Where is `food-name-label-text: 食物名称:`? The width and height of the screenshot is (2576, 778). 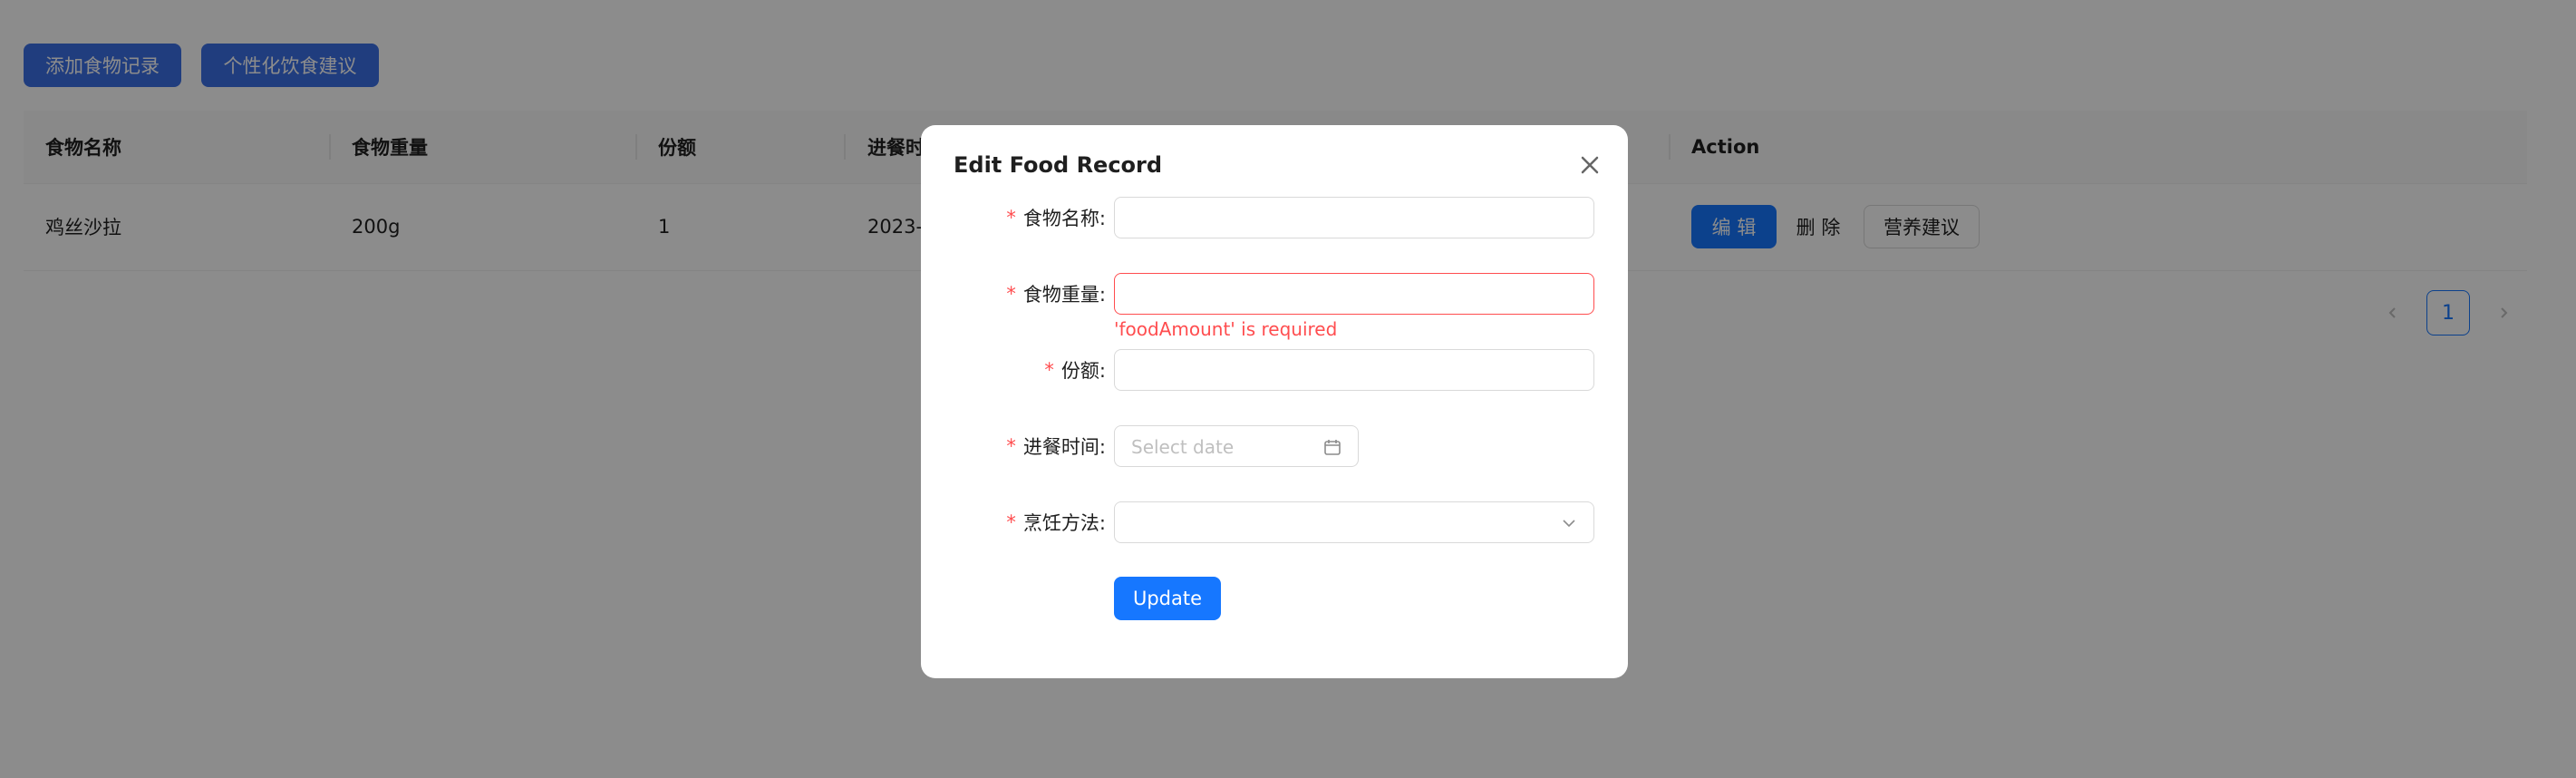 food-name-label-text: 食物名称: is located at coordinates (1064, 218).